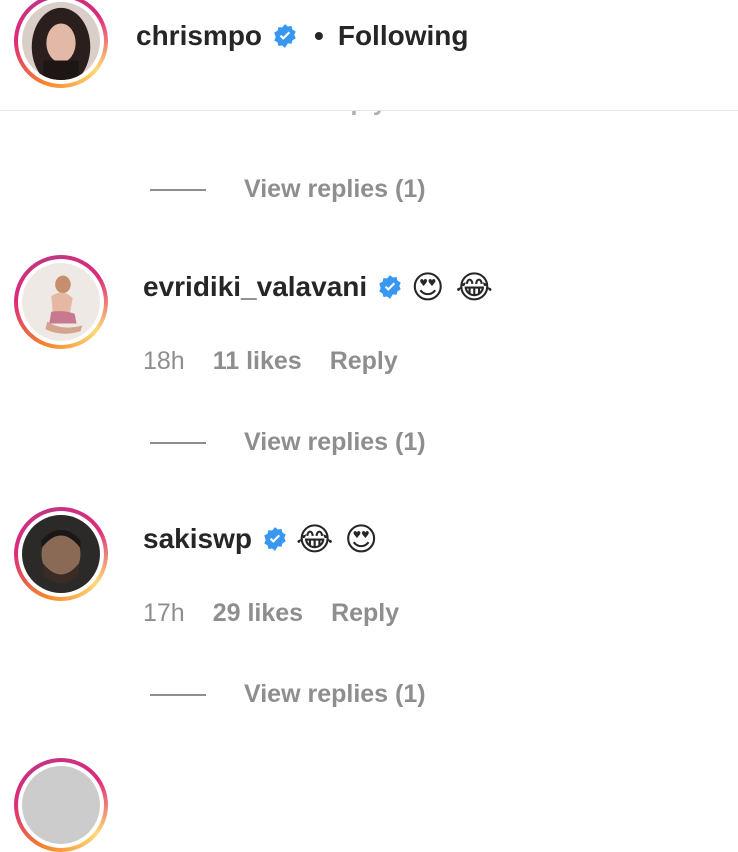 The height and width of the screenshot is (852, 738). What do you see at coordinates (61, 805) in the screenshot?
I see `next-commenter-avatar` at bounding box center [61, 805].